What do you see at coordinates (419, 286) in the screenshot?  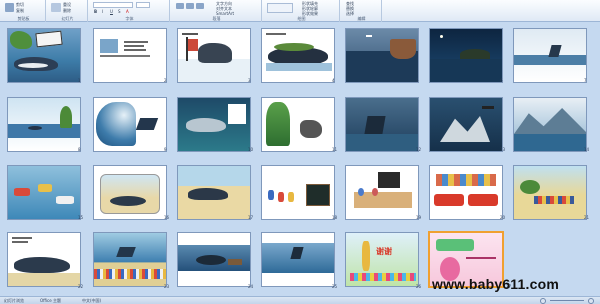 I see `slide-number: 26` at bounding box center [419, 286].